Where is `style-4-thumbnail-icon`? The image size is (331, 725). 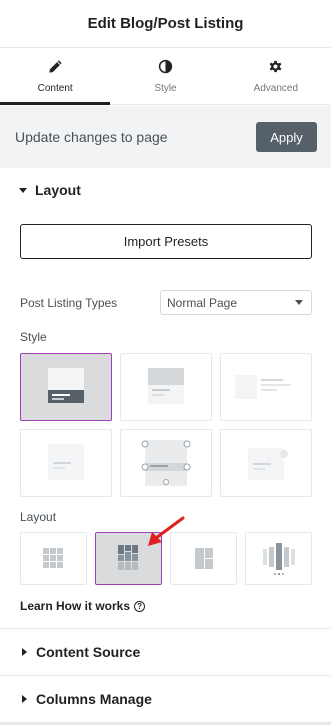
style-4-thumbnail-icon is located at coordinates (66, 462).